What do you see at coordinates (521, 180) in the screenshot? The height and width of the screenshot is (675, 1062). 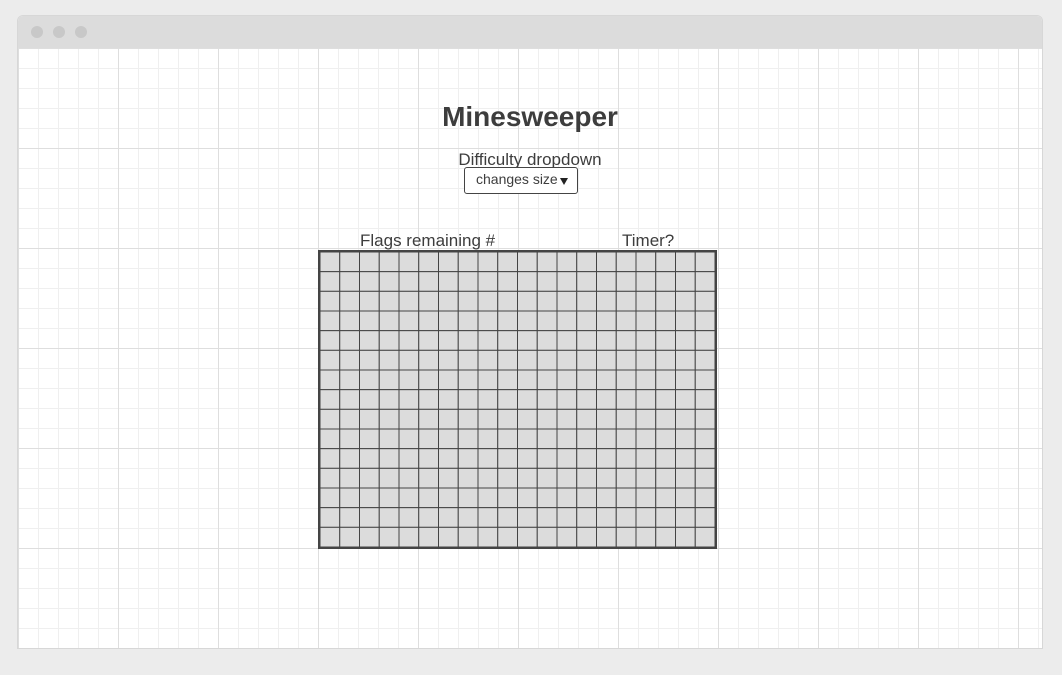 I see `difficulty-dropdown: changes size` at bounding box center [521, 180].